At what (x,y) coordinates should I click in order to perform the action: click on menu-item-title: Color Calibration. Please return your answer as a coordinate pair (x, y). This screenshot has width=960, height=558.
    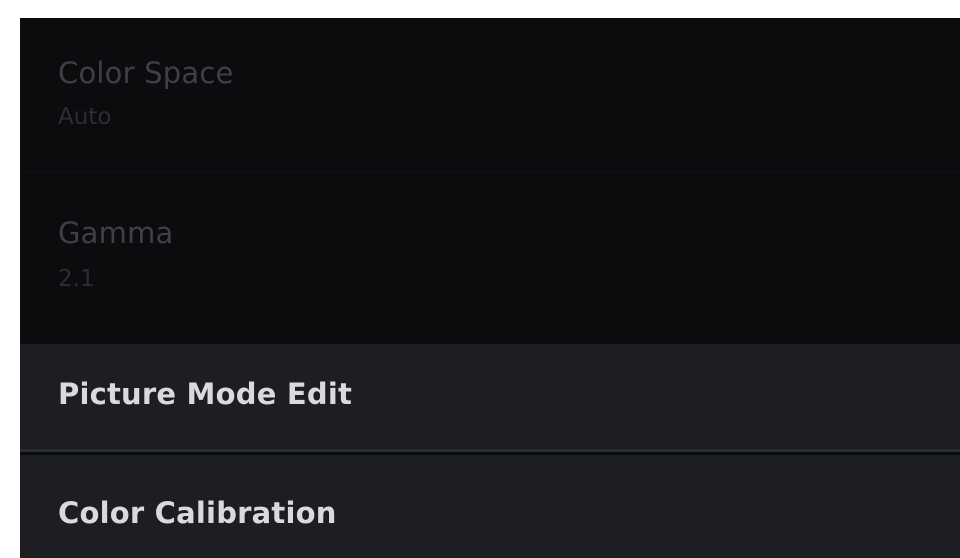
    Looking at the image, I should click on (197, 513).